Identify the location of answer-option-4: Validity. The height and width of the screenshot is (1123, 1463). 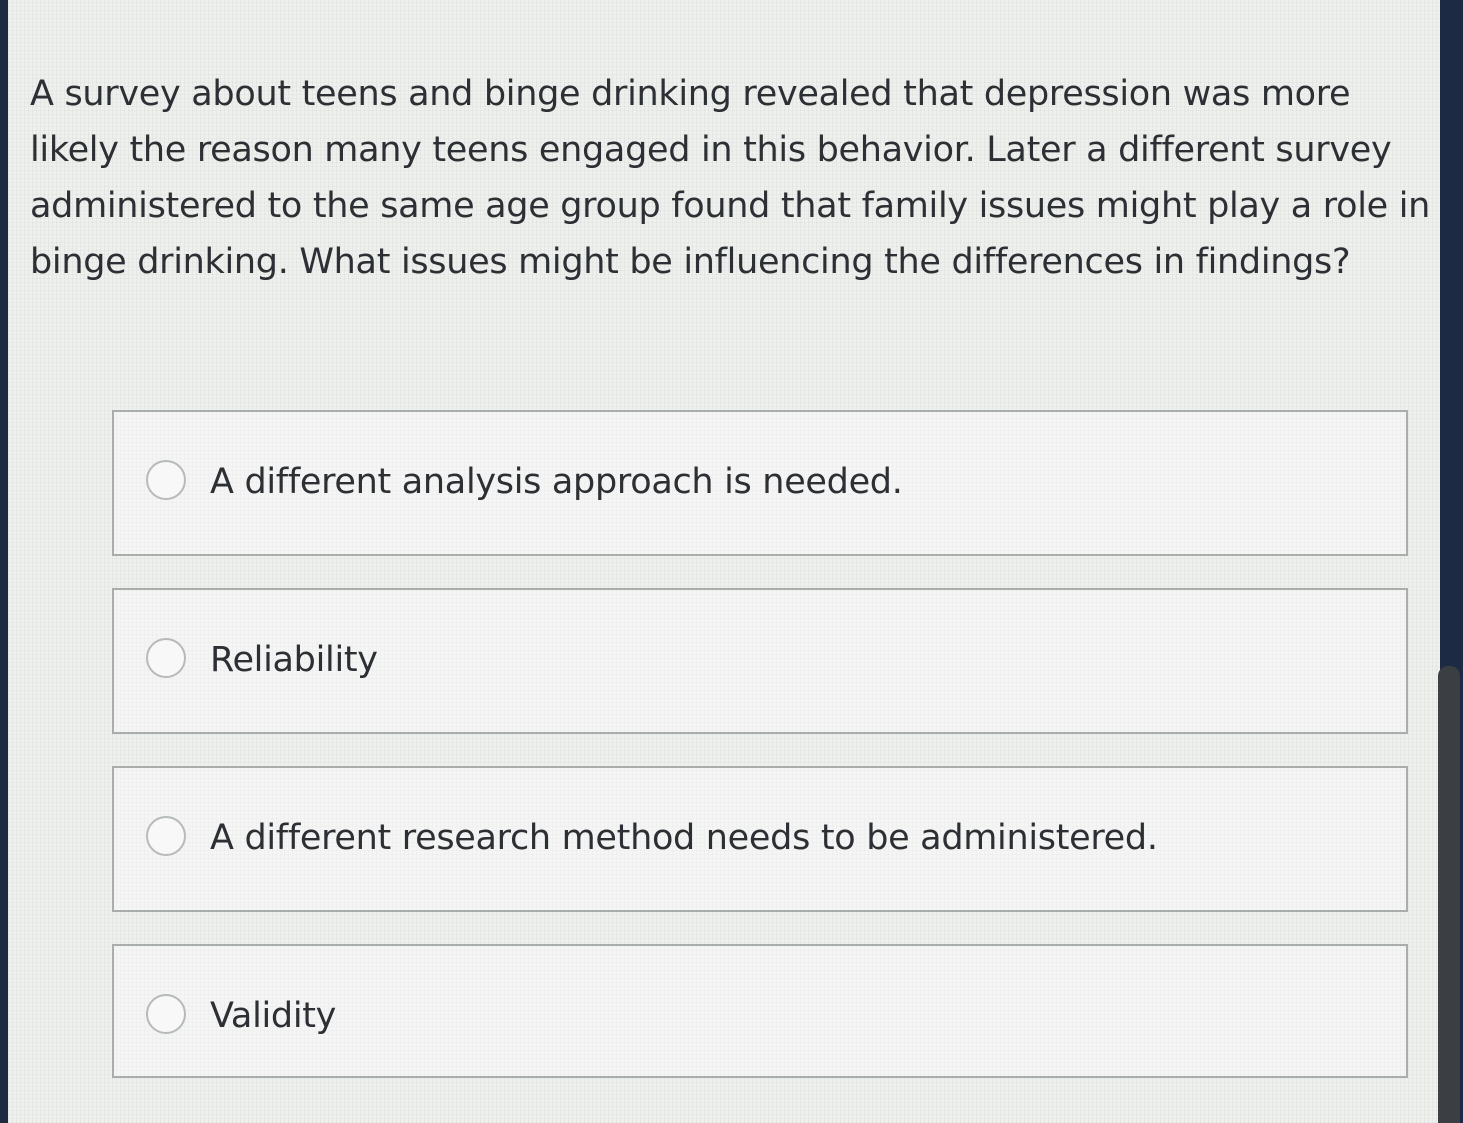
(760, 1011).